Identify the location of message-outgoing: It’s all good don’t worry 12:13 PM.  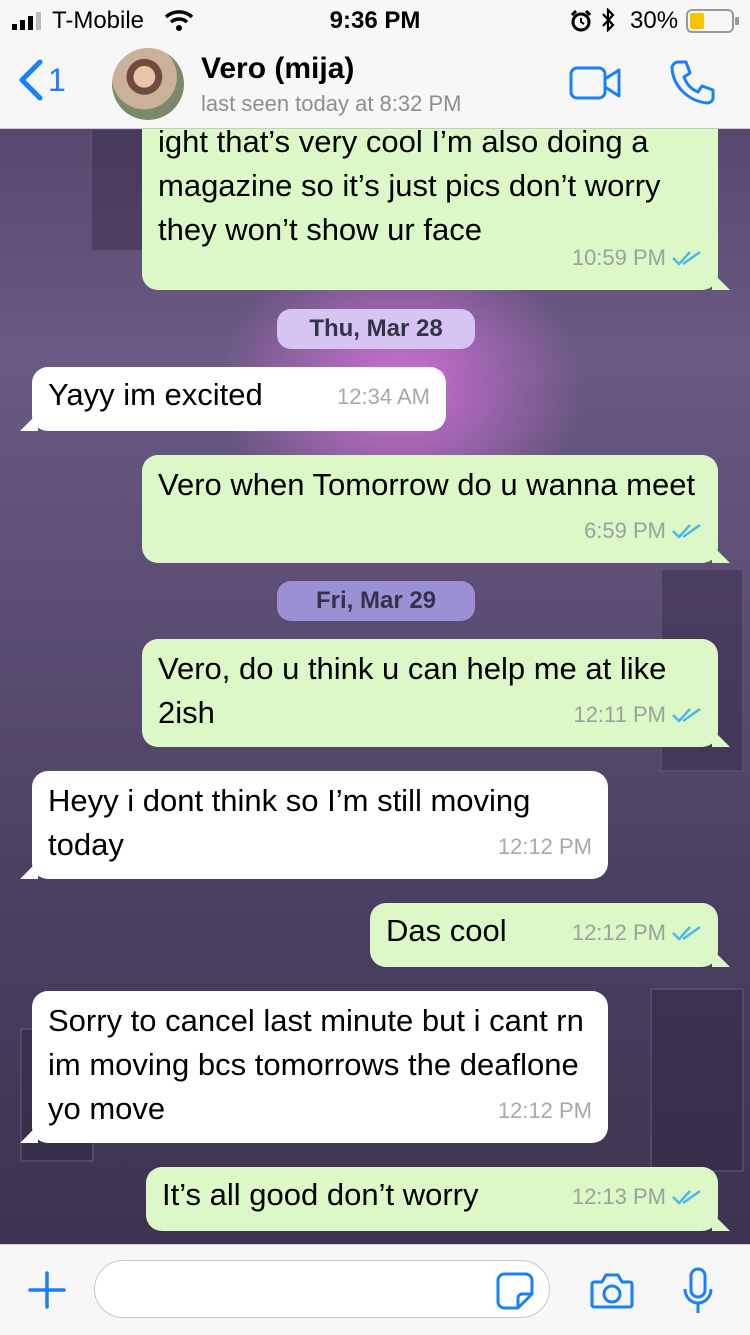
(438, 1199).